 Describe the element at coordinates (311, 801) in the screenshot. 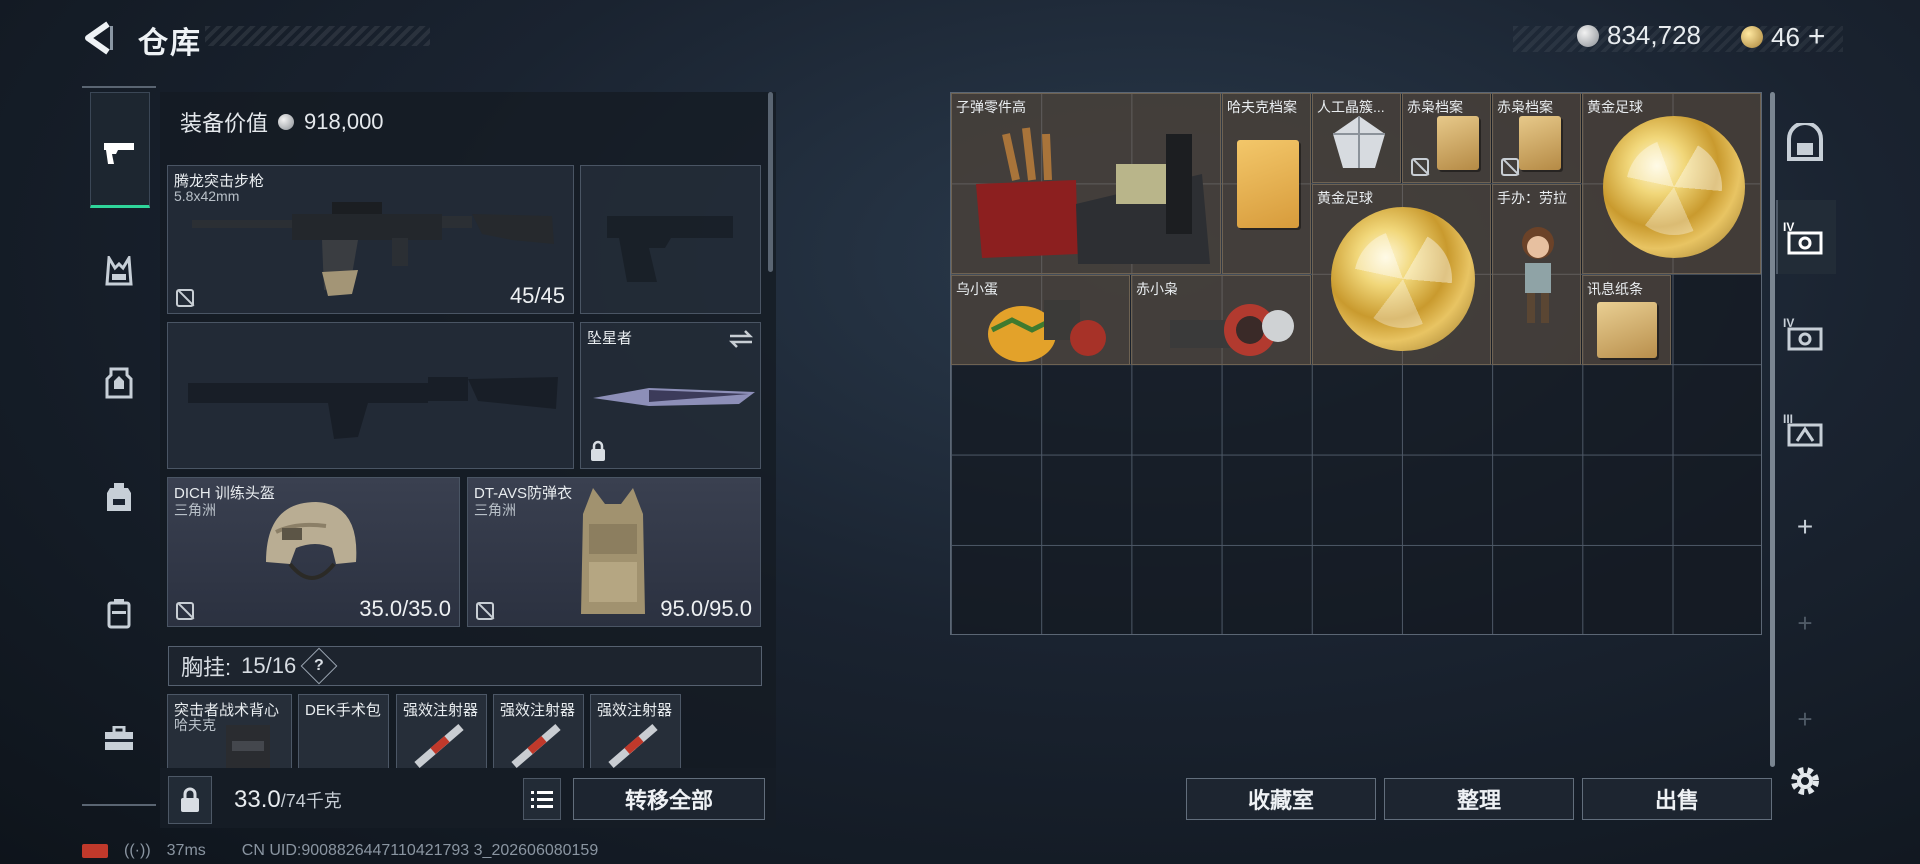

I see `weight-max: /74千克` at that location.